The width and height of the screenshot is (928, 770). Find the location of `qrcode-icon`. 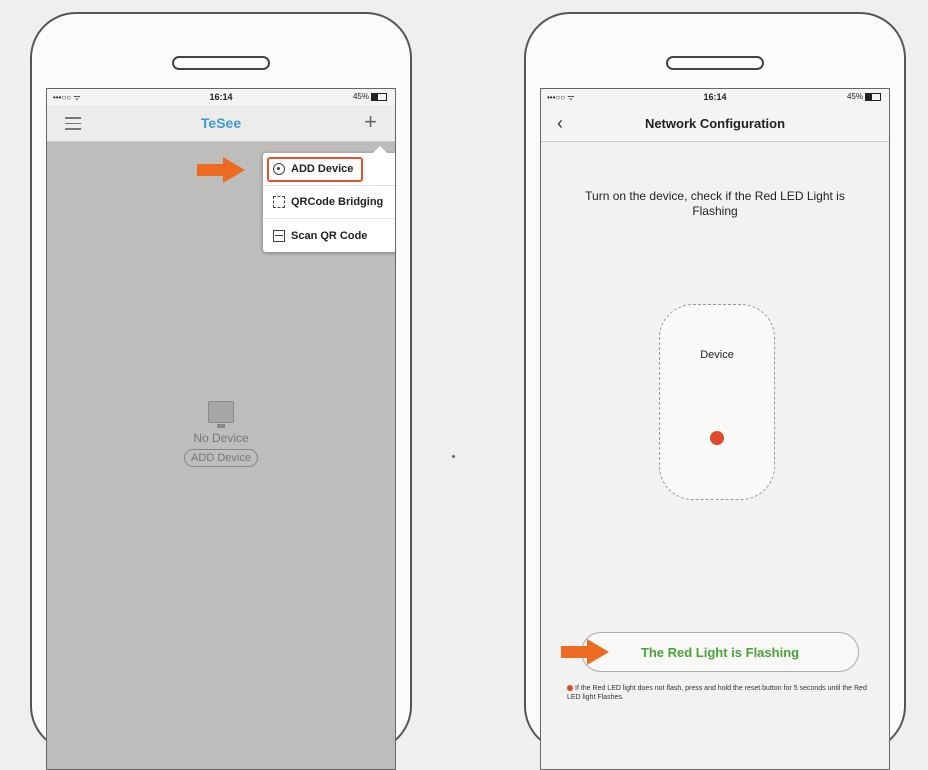

qrcode-icon is located at coordinates (279, 202).